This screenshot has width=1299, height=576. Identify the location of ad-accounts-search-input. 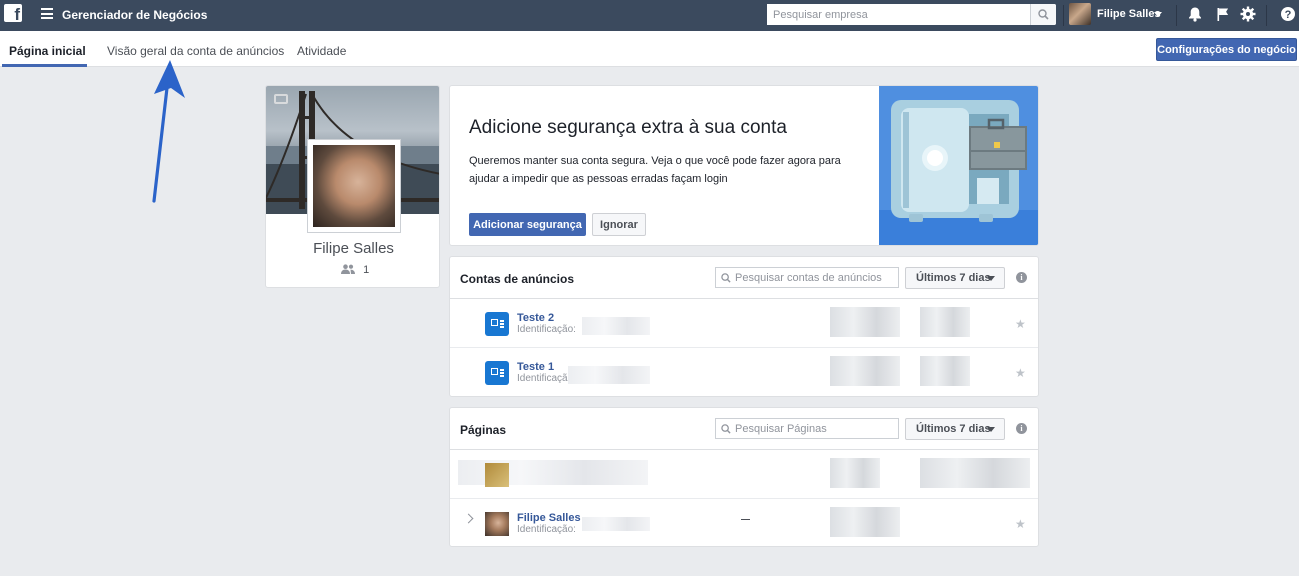
(815, 277).